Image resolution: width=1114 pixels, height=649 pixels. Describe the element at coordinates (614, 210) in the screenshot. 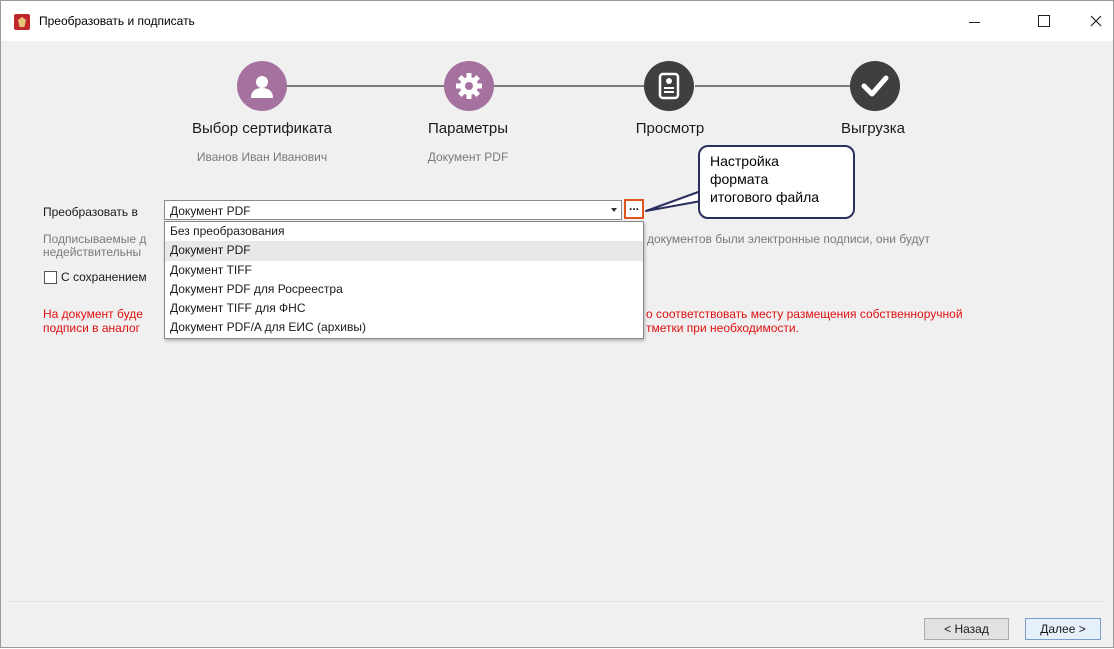

I see `chevron-down-icon` at that location.